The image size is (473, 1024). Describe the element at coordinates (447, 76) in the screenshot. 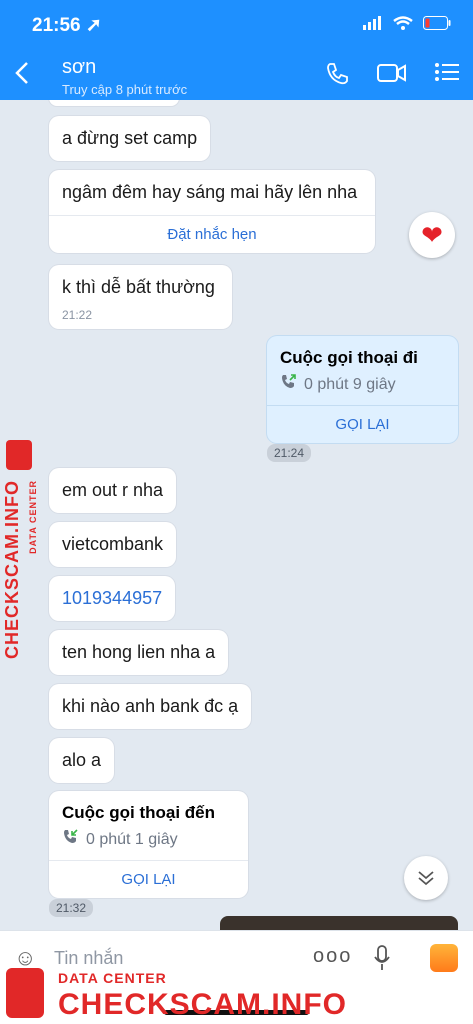

I see `menu-list-icon` at that location.